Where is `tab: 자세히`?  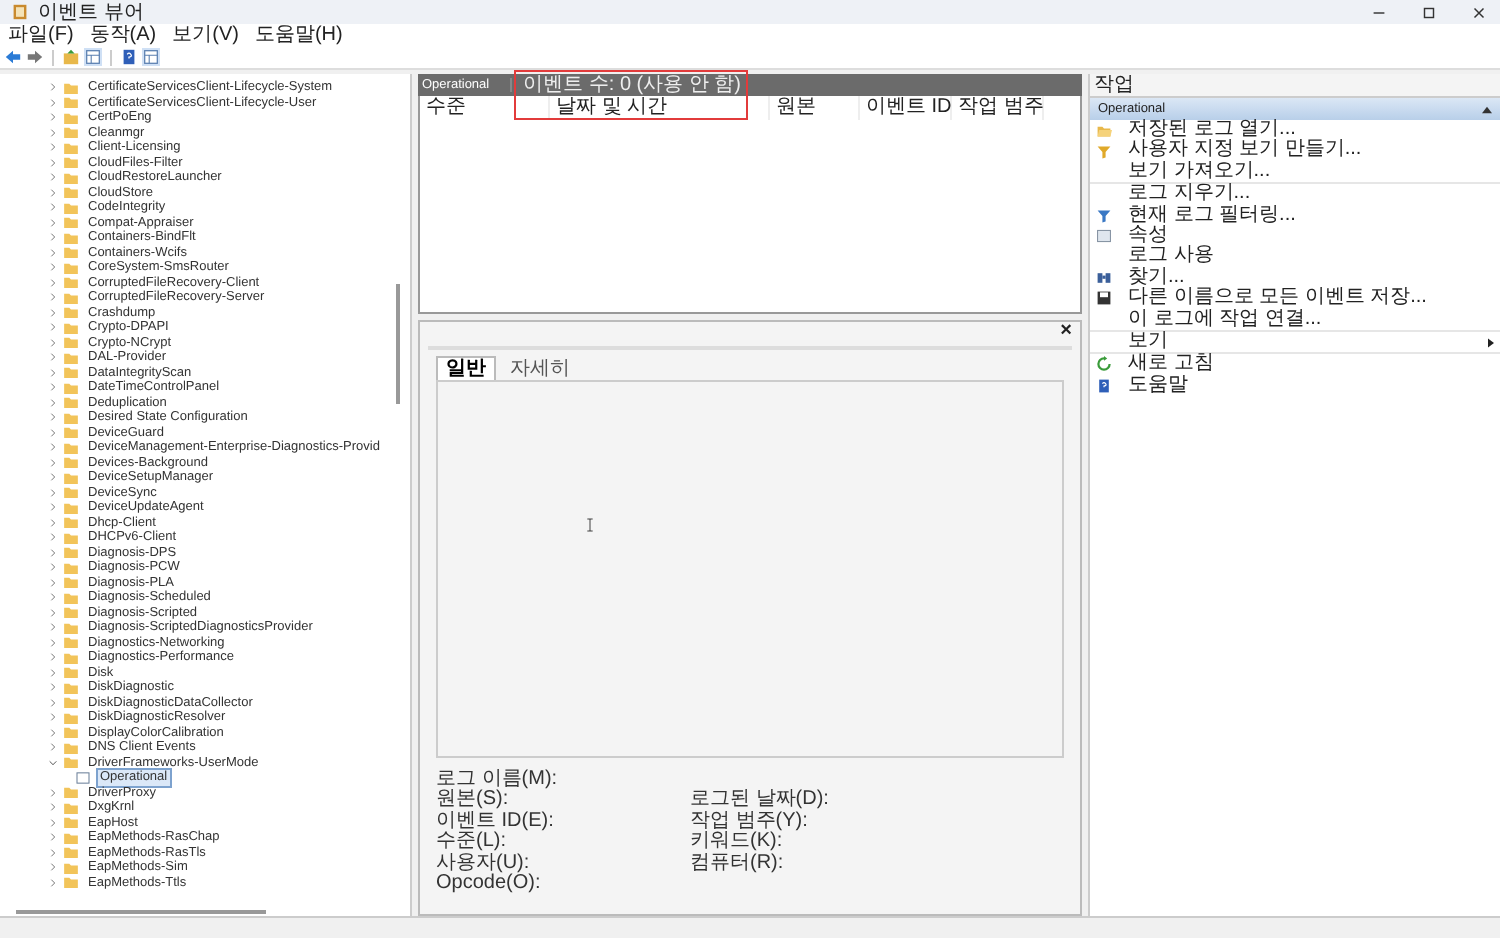 tab: 자세히 is located at coordinates (540, 368).